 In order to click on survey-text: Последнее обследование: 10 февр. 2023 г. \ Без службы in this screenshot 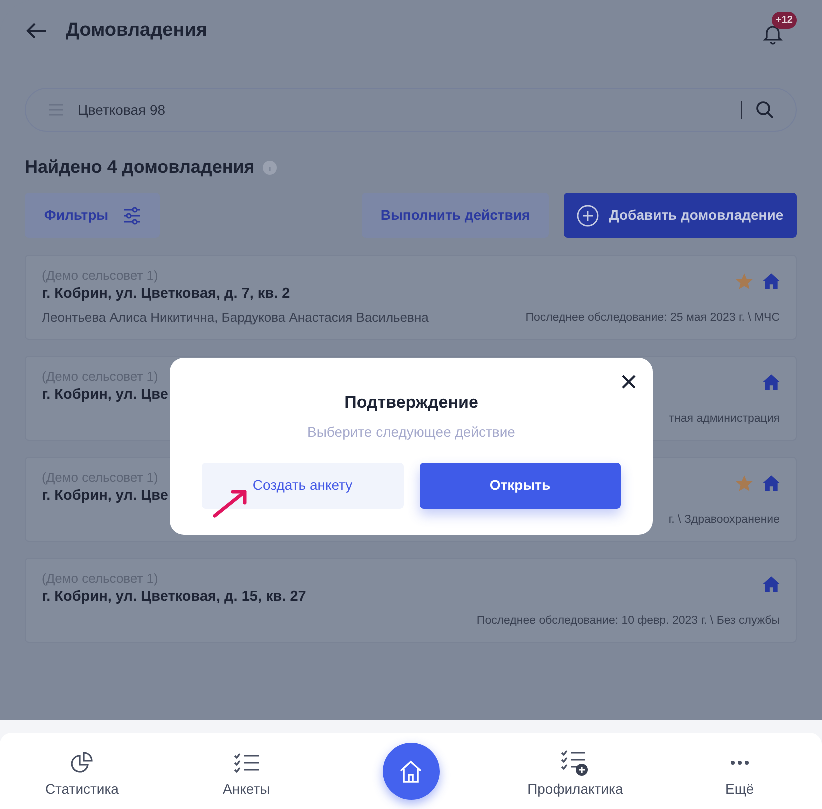, I will do `click(628, 621)`.